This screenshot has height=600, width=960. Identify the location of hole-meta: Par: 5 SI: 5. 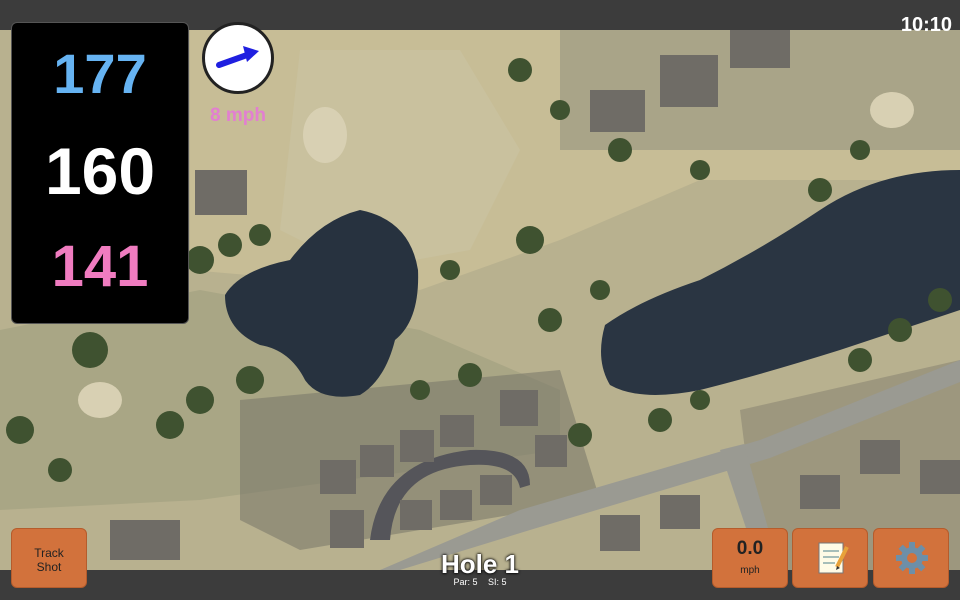
(480, 582).